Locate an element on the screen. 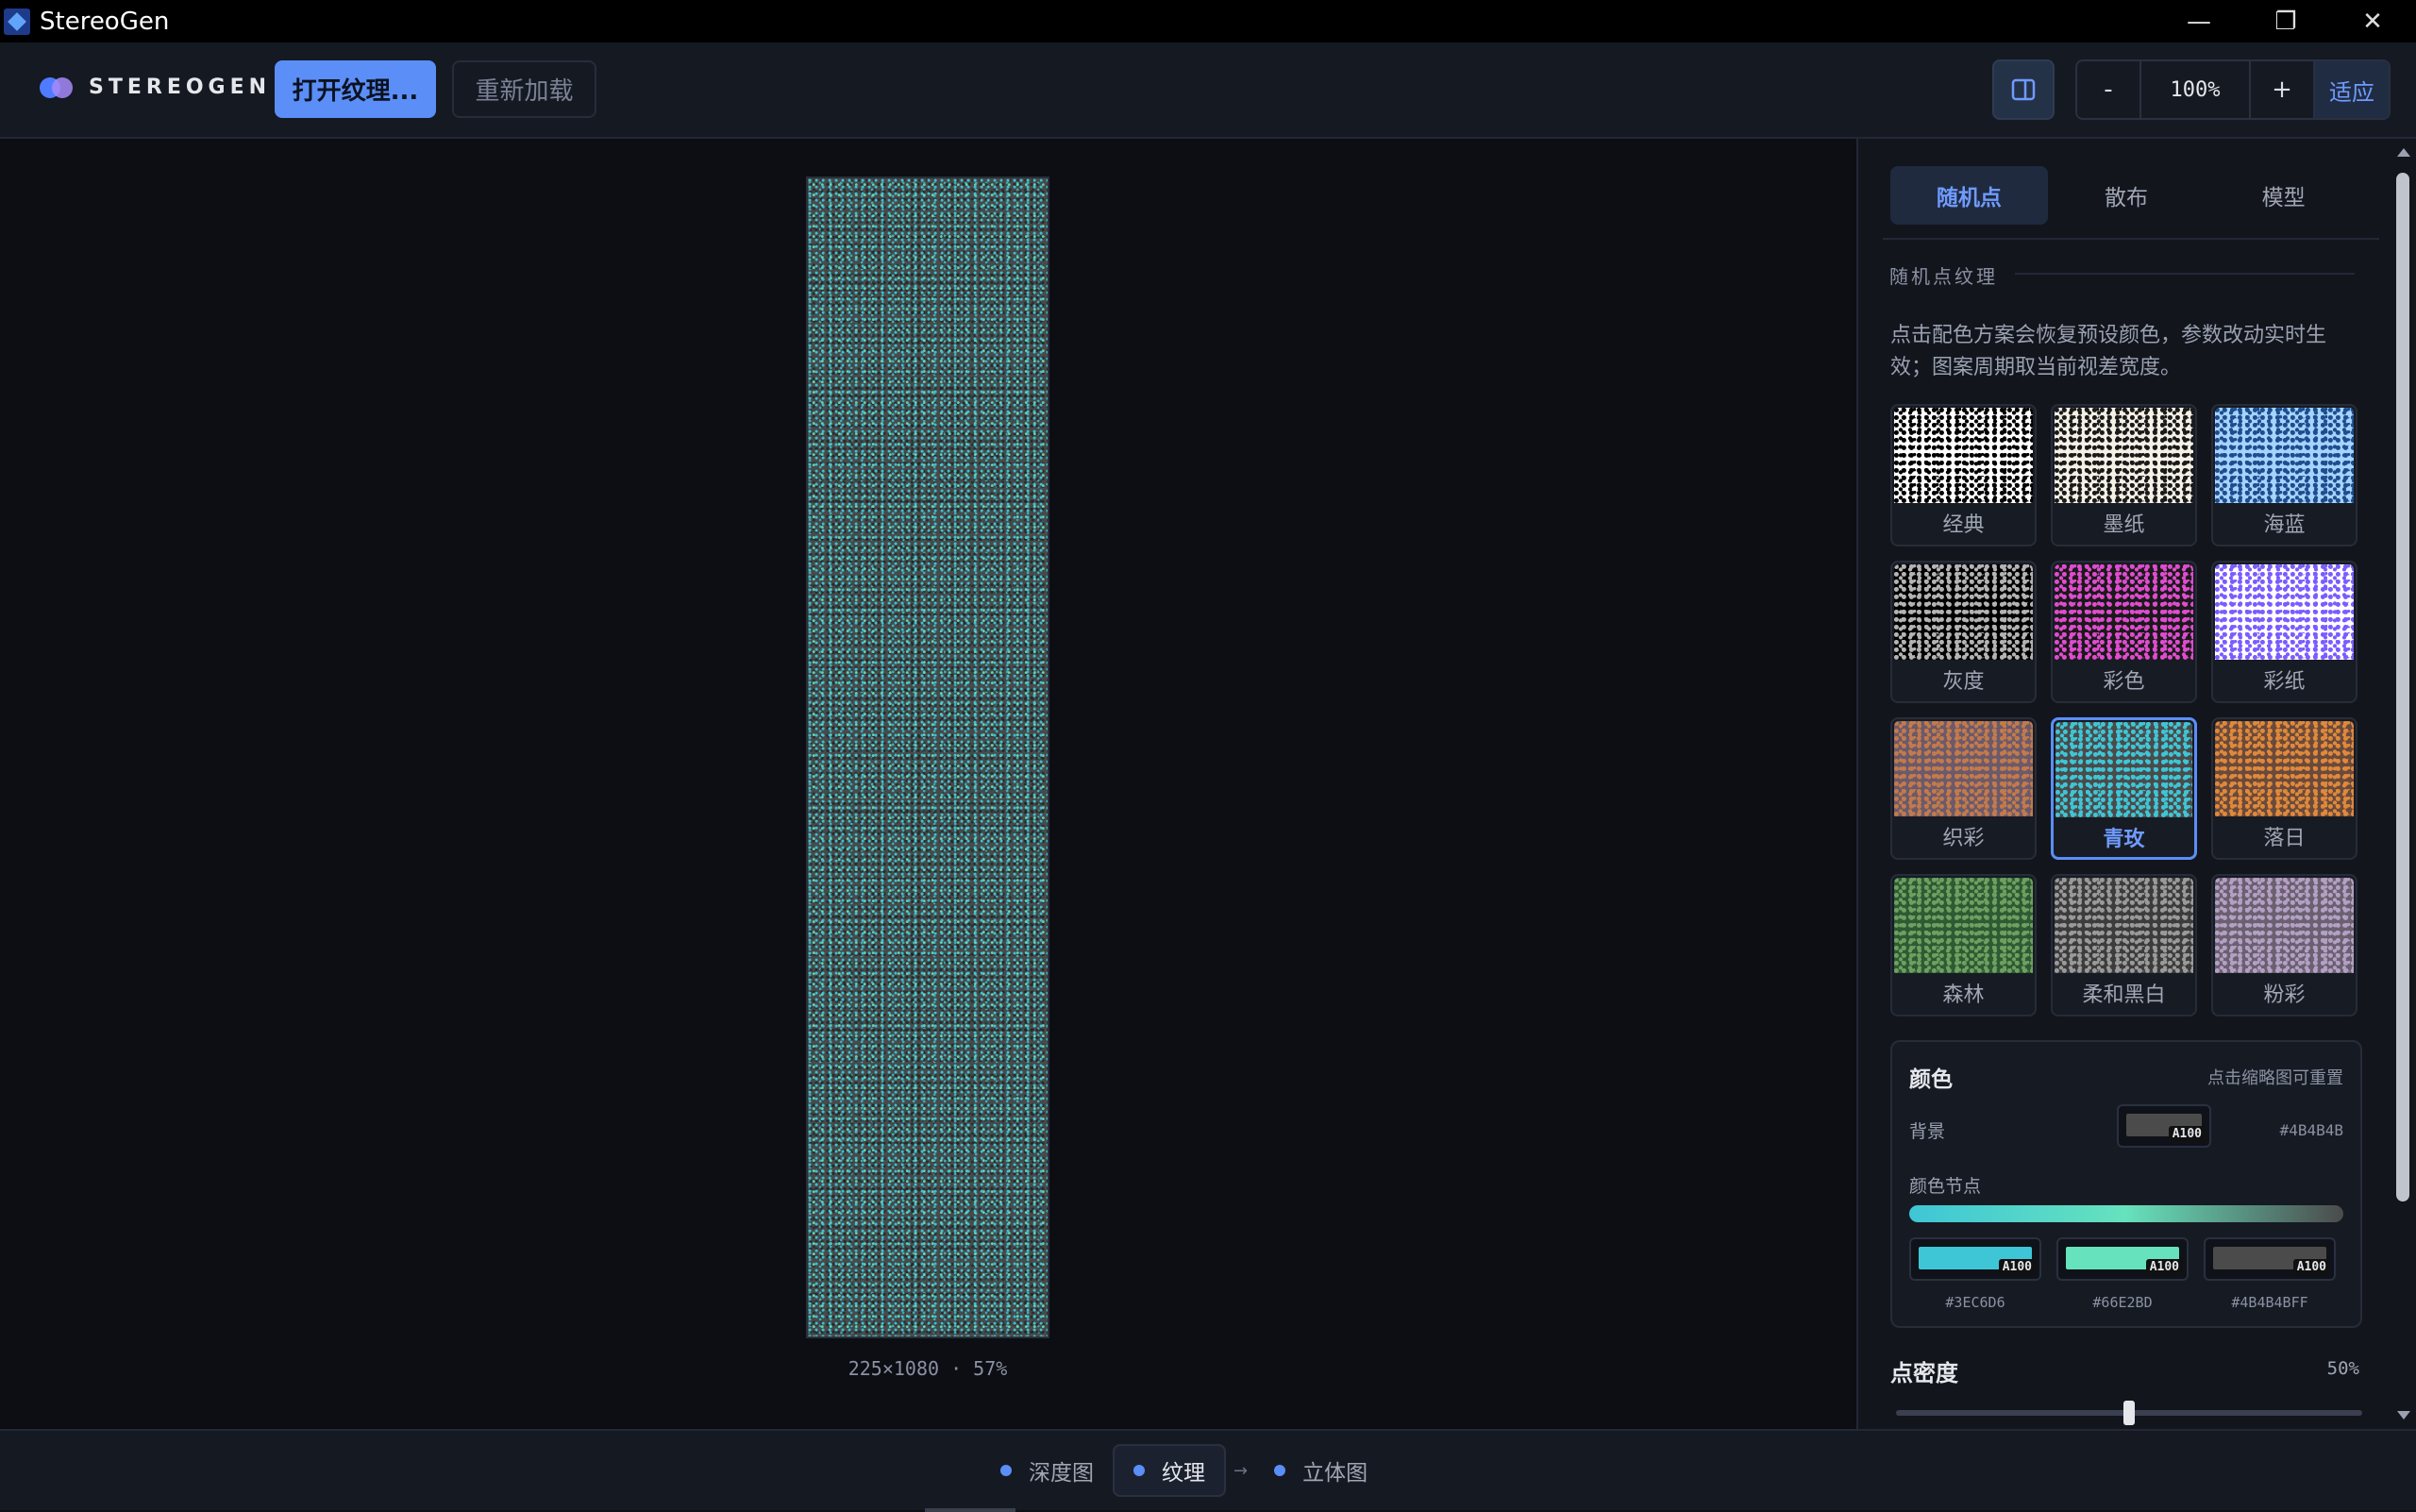 The width and height of the screenshot is (2416, 1512). color-hint: 点击缩略图可重置 is located at coordinates (2275, 1078).